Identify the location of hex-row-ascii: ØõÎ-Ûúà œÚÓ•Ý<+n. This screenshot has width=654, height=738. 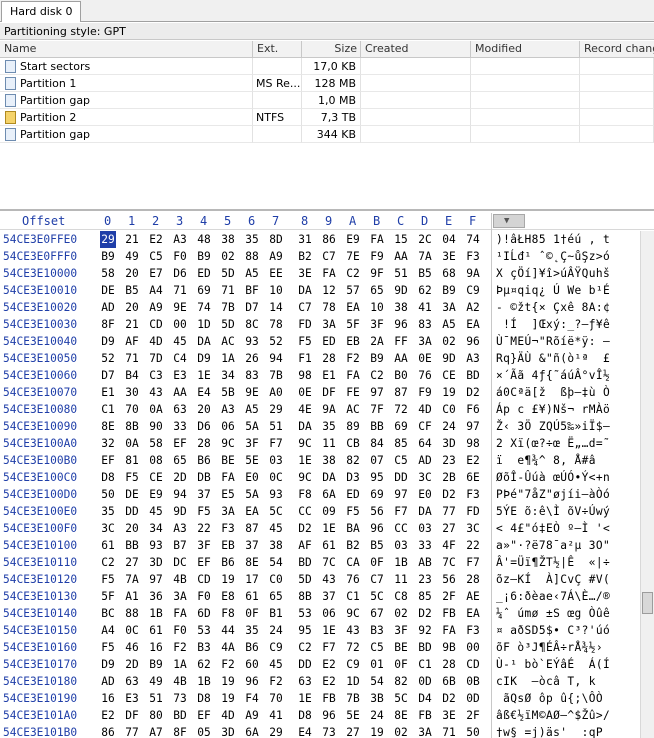
(553, 477).